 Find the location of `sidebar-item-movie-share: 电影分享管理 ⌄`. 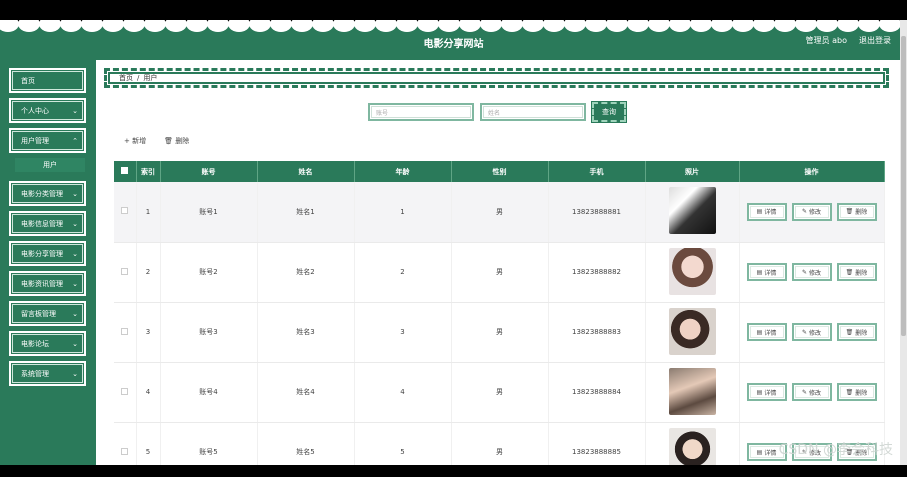

sidebar-item-movie-share: 电影分享管理 ⌄ is located at coordinates (47, 253).